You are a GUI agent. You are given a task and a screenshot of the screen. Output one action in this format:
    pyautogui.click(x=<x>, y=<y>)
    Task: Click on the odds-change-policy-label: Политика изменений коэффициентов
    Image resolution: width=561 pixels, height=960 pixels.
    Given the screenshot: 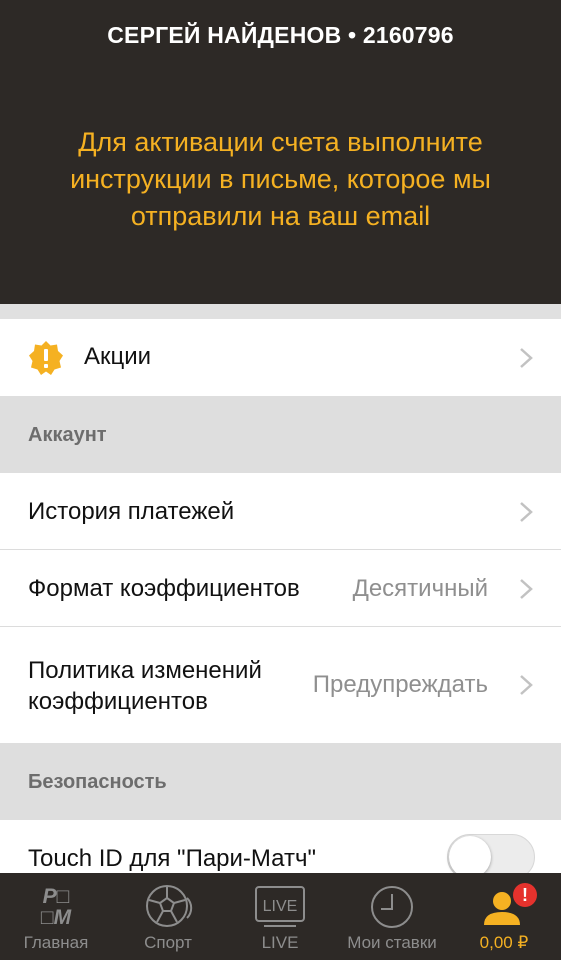 What is the action you would take?
    pyautogui.click(x=145, y=686)
    